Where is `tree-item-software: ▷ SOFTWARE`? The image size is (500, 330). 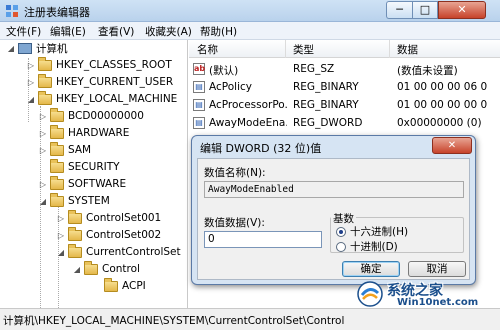 tree-item-software: ▷ SOFTWARE is located at coordinates (82, 183).